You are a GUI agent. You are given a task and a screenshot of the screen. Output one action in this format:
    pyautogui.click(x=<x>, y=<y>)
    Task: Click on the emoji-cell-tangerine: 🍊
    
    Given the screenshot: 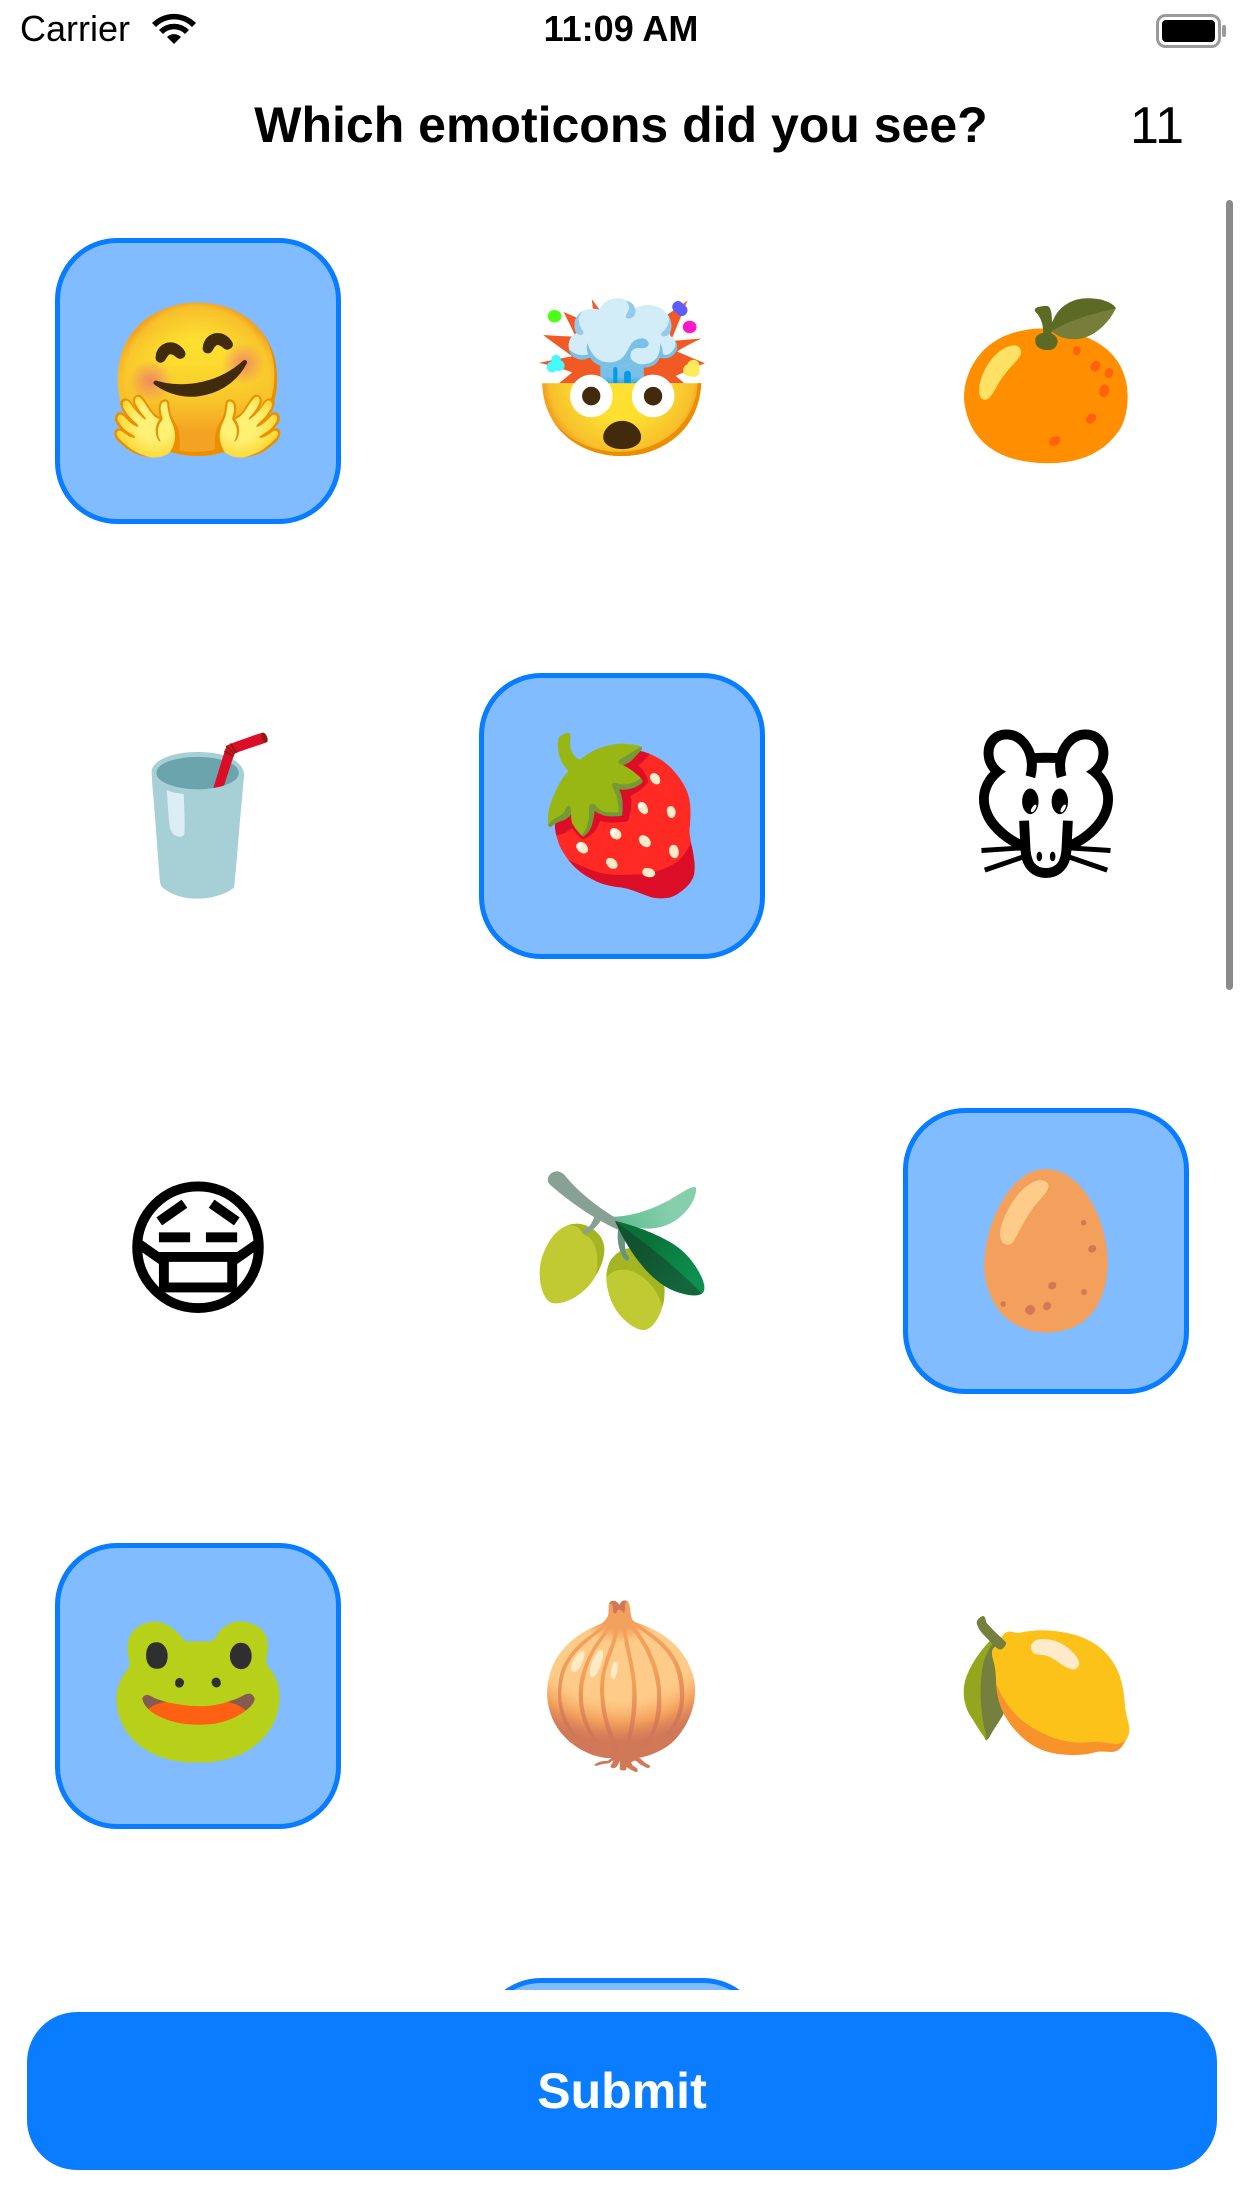 What is the action you would take?
    pyautogui.click(x=1046, y=381)
    